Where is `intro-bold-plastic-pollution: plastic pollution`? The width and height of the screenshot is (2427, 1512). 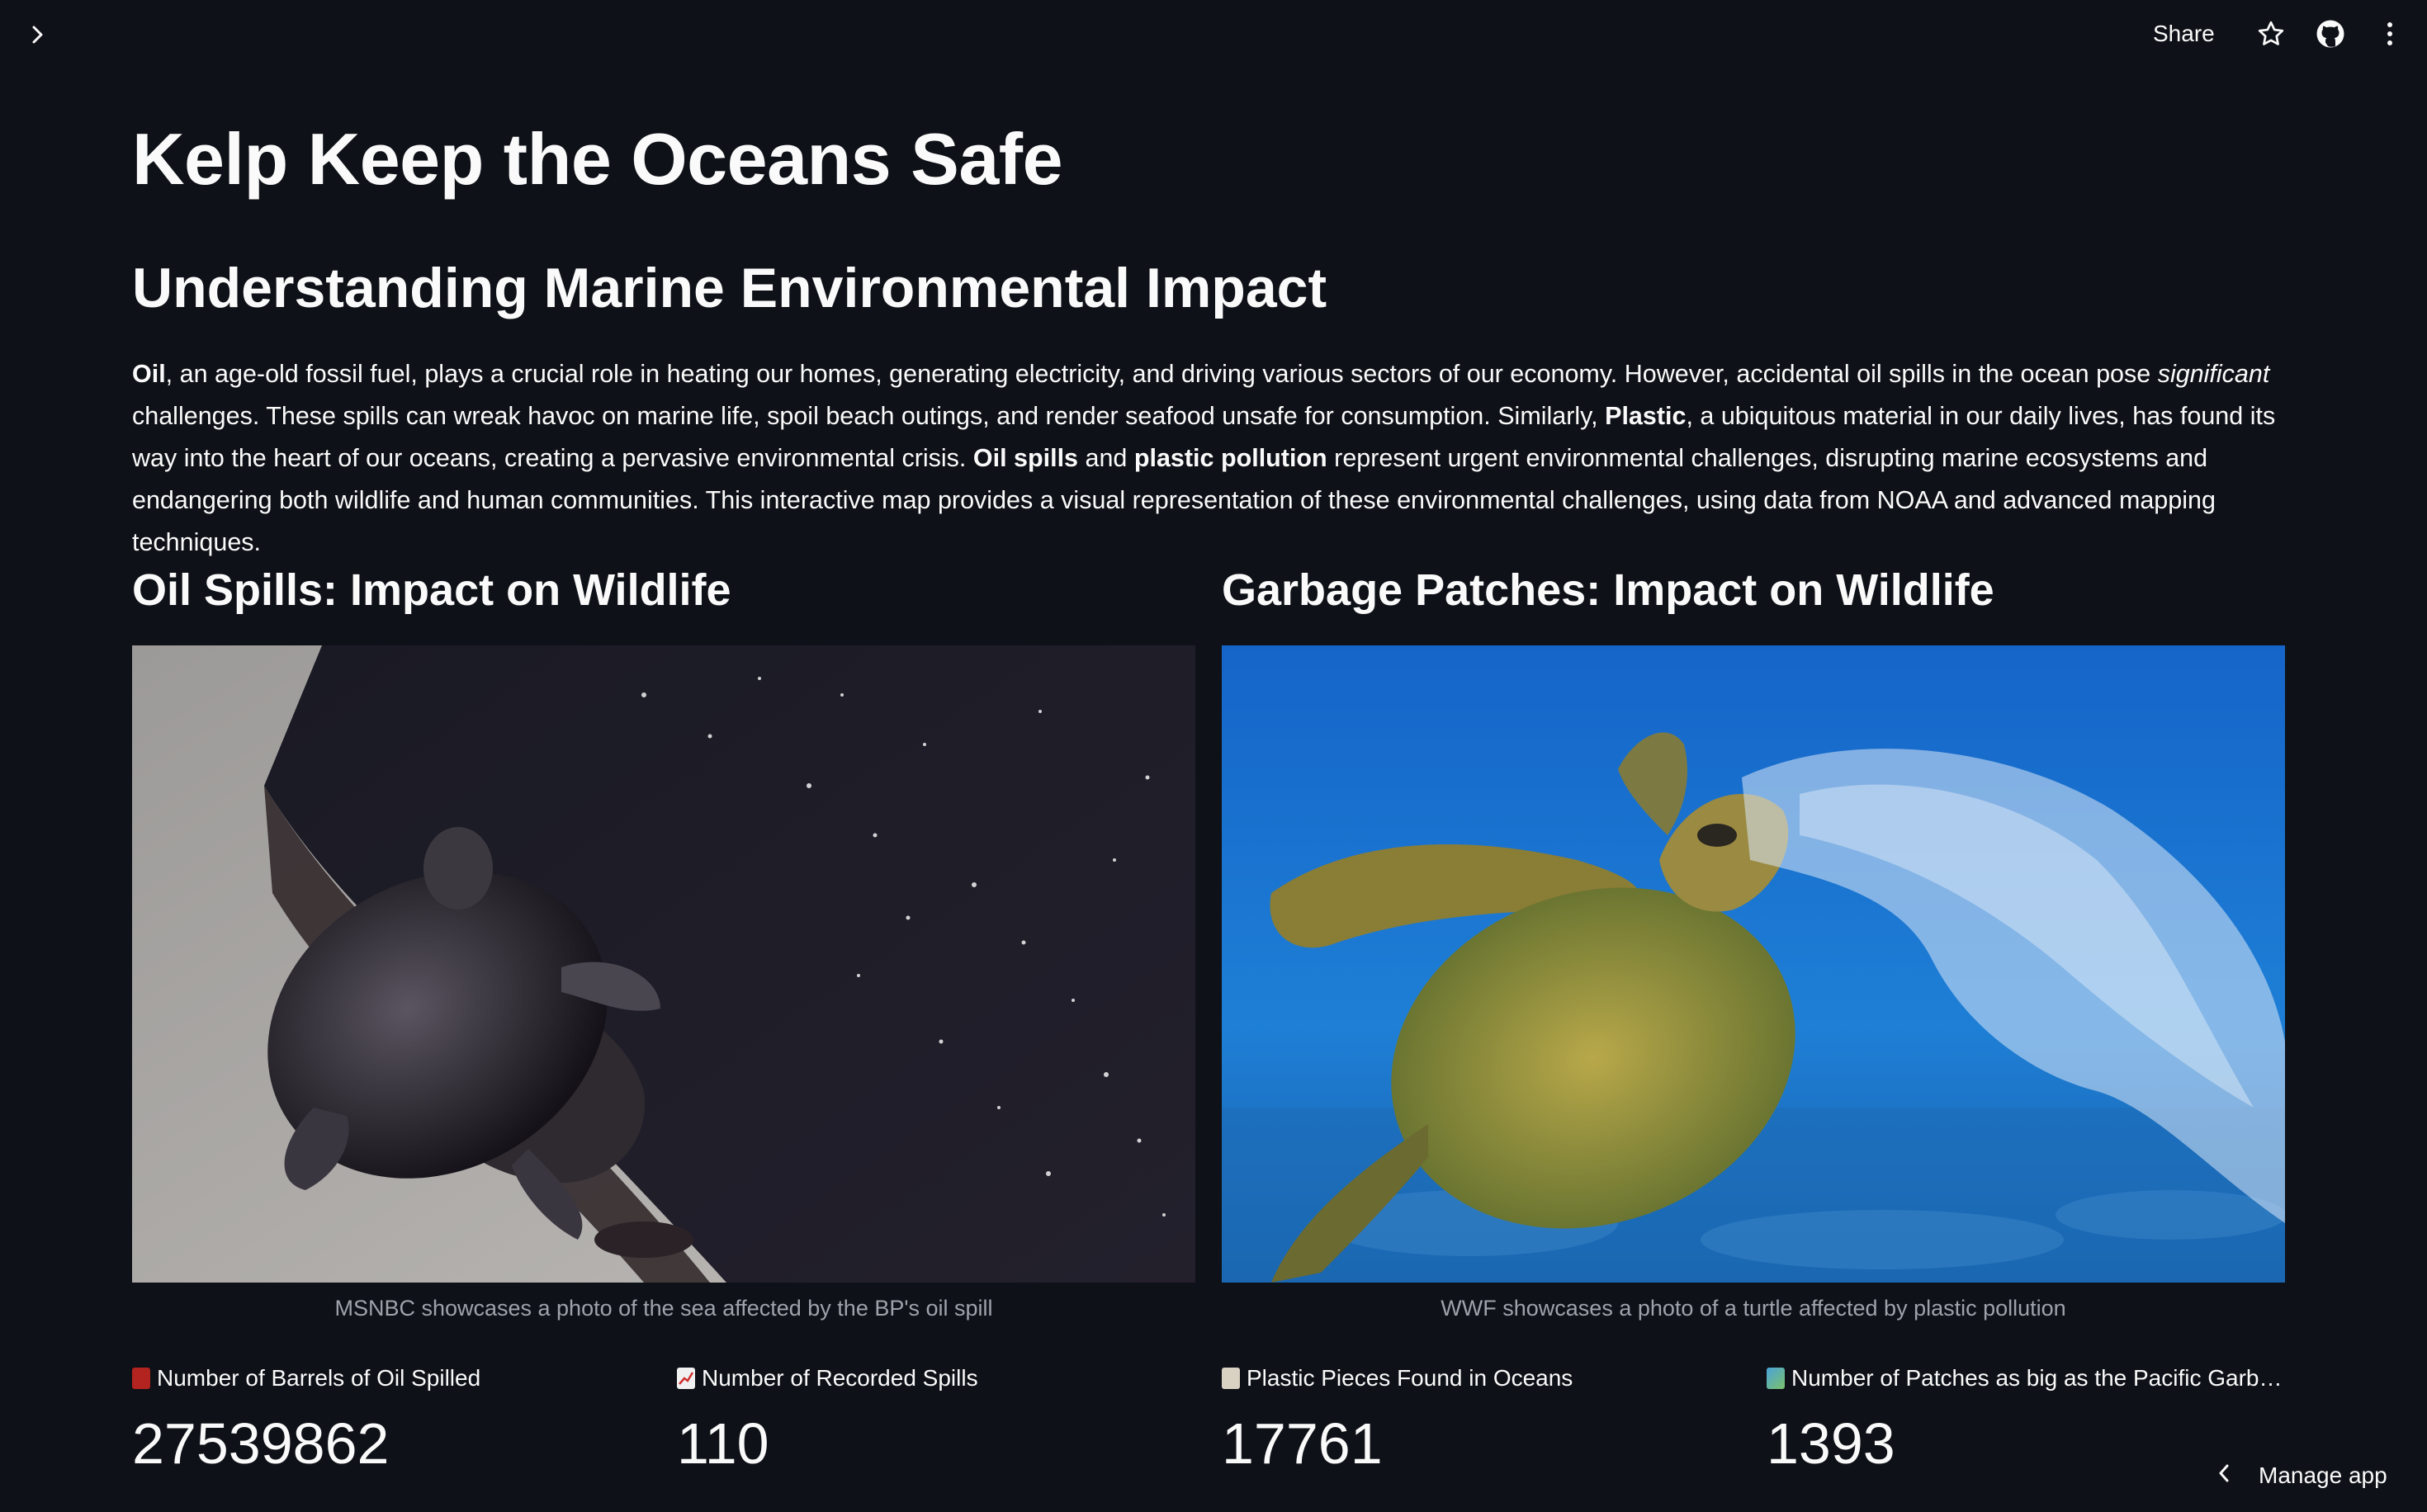
intro-bold-plastic-pollution: plastic pollution is located at coordinates (1230, 458).